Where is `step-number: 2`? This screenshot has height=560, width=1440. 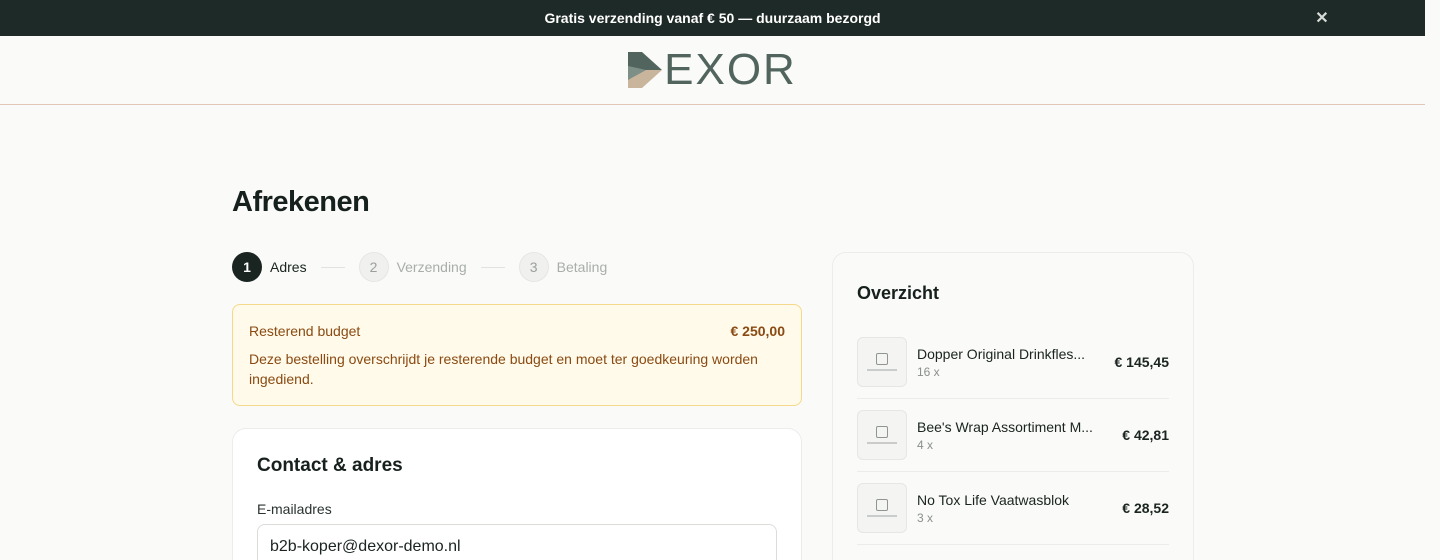 step-number: 2 is located at coordinates (373, 267).